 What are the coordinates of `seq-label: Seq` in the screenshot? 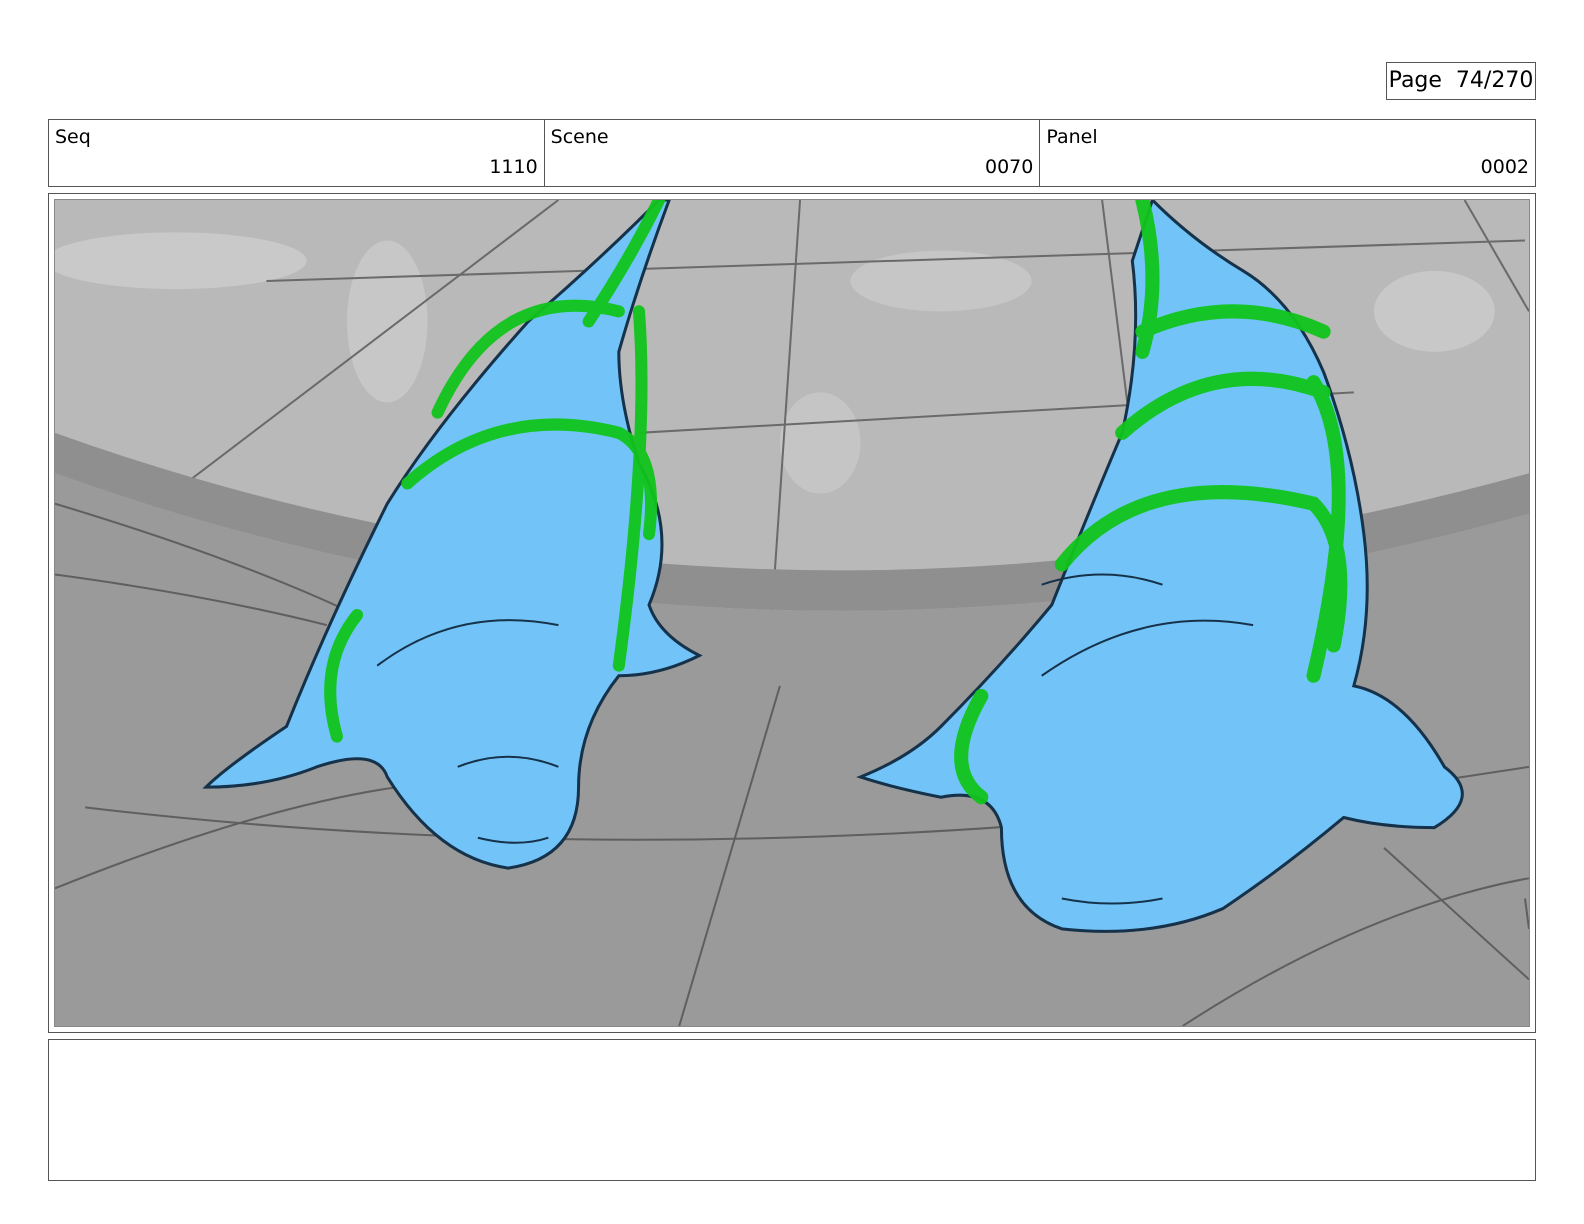 It's located at (73, 137).